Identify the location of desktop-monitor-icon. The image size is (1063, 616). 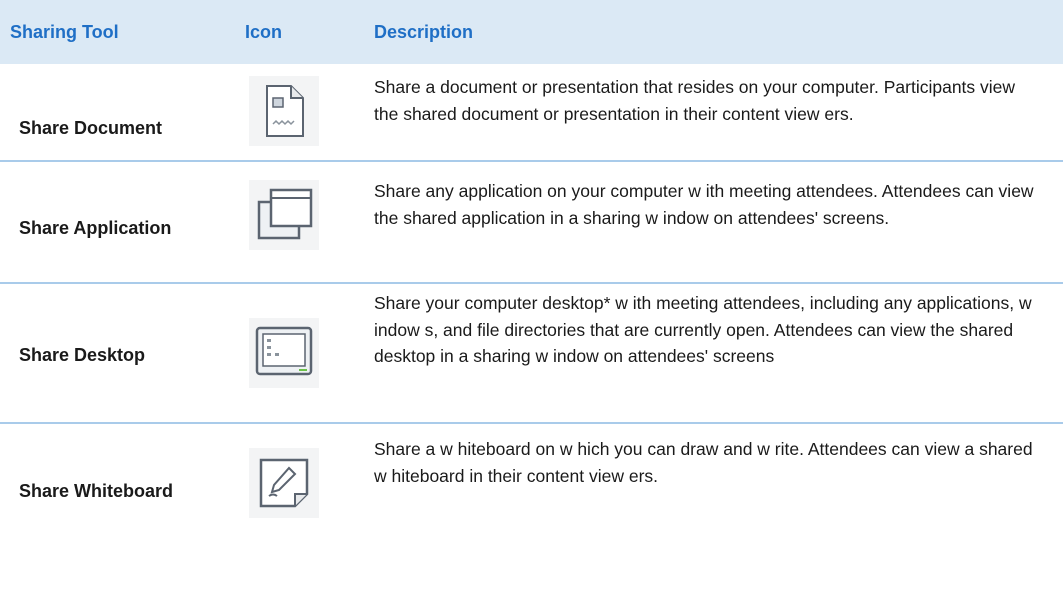
(284, 353).